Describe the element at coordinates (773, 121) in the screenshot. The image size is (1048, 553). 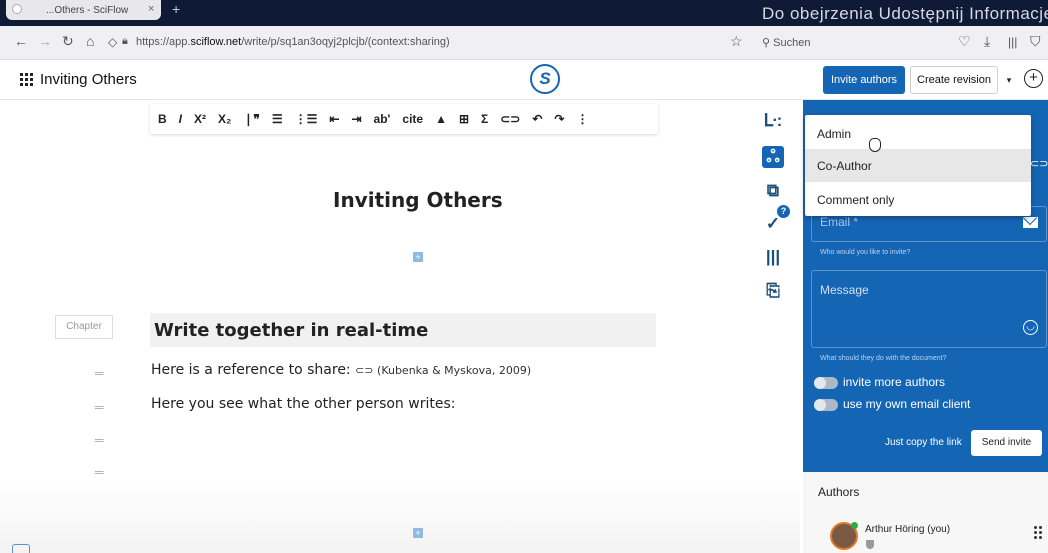
I see `structure-icon: ᒷ:` at that location.